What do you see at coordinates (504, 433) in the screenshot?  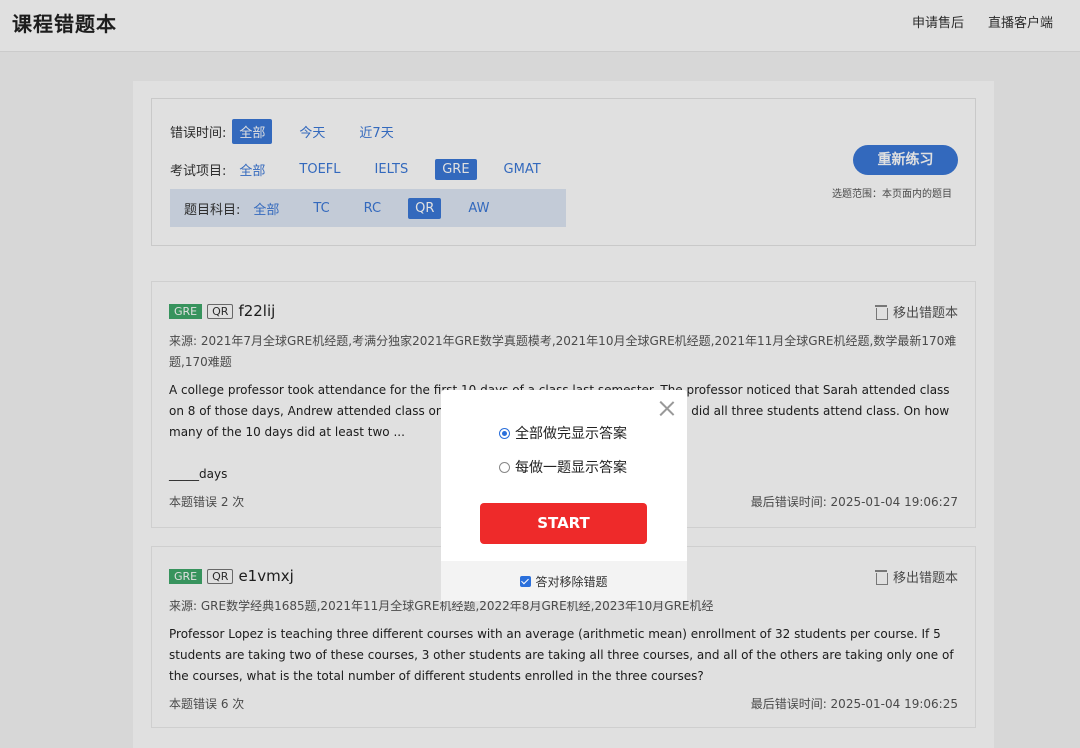 I see `radio-selected-icon` at bounding box center [504, 433].